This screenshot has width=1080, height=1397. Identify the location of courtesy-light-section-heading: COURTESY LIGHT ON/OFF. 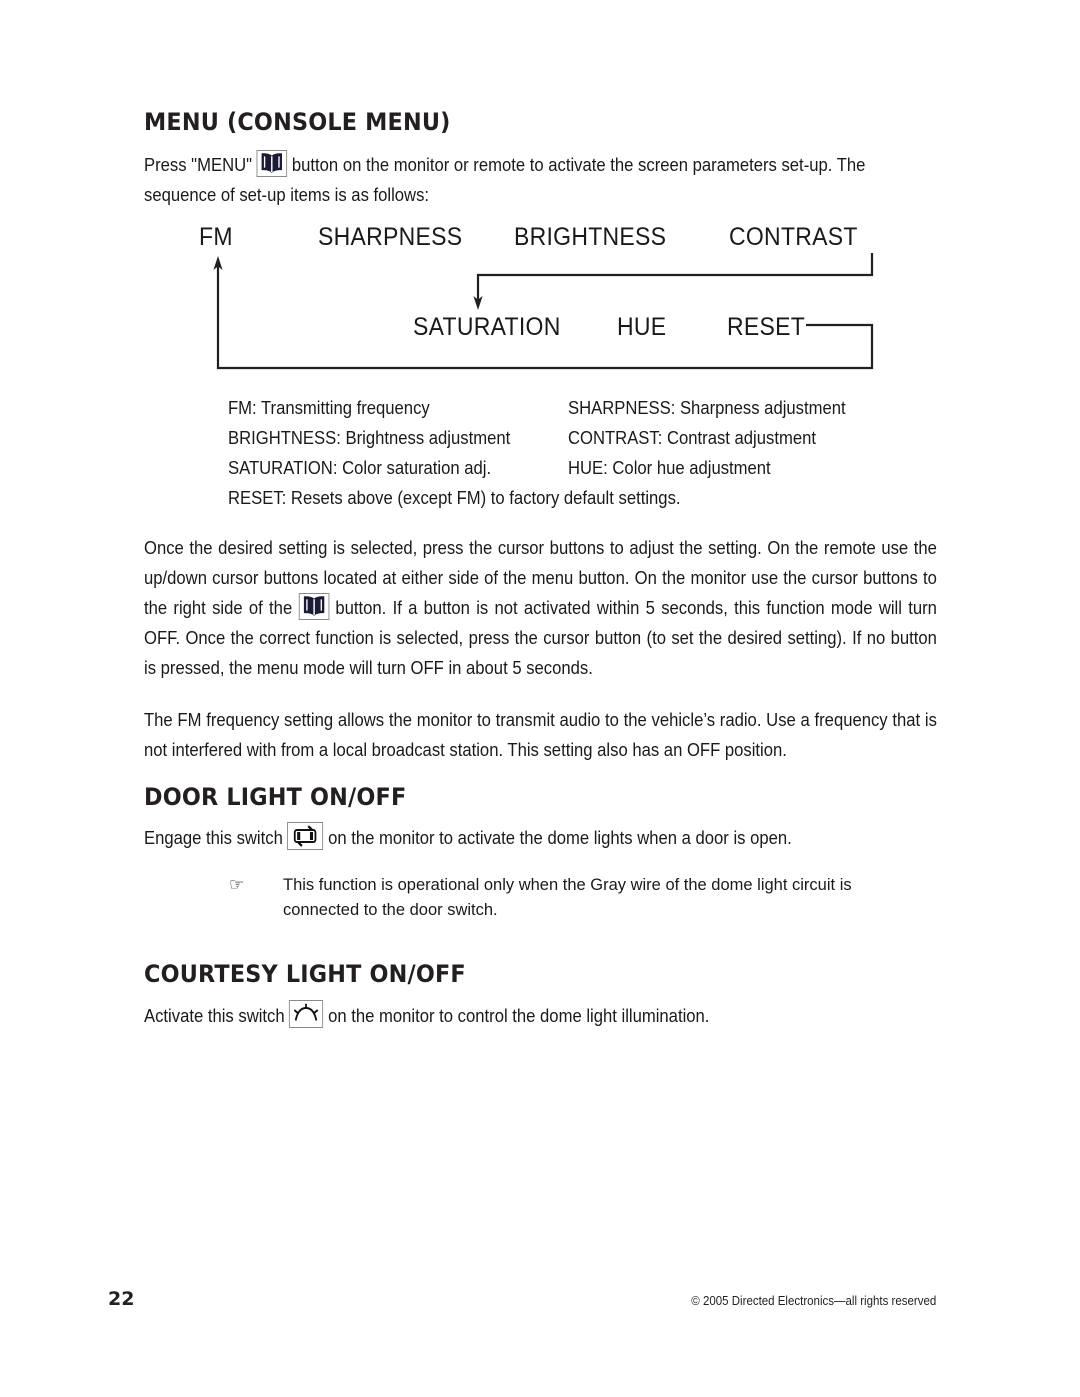
(305, 974).